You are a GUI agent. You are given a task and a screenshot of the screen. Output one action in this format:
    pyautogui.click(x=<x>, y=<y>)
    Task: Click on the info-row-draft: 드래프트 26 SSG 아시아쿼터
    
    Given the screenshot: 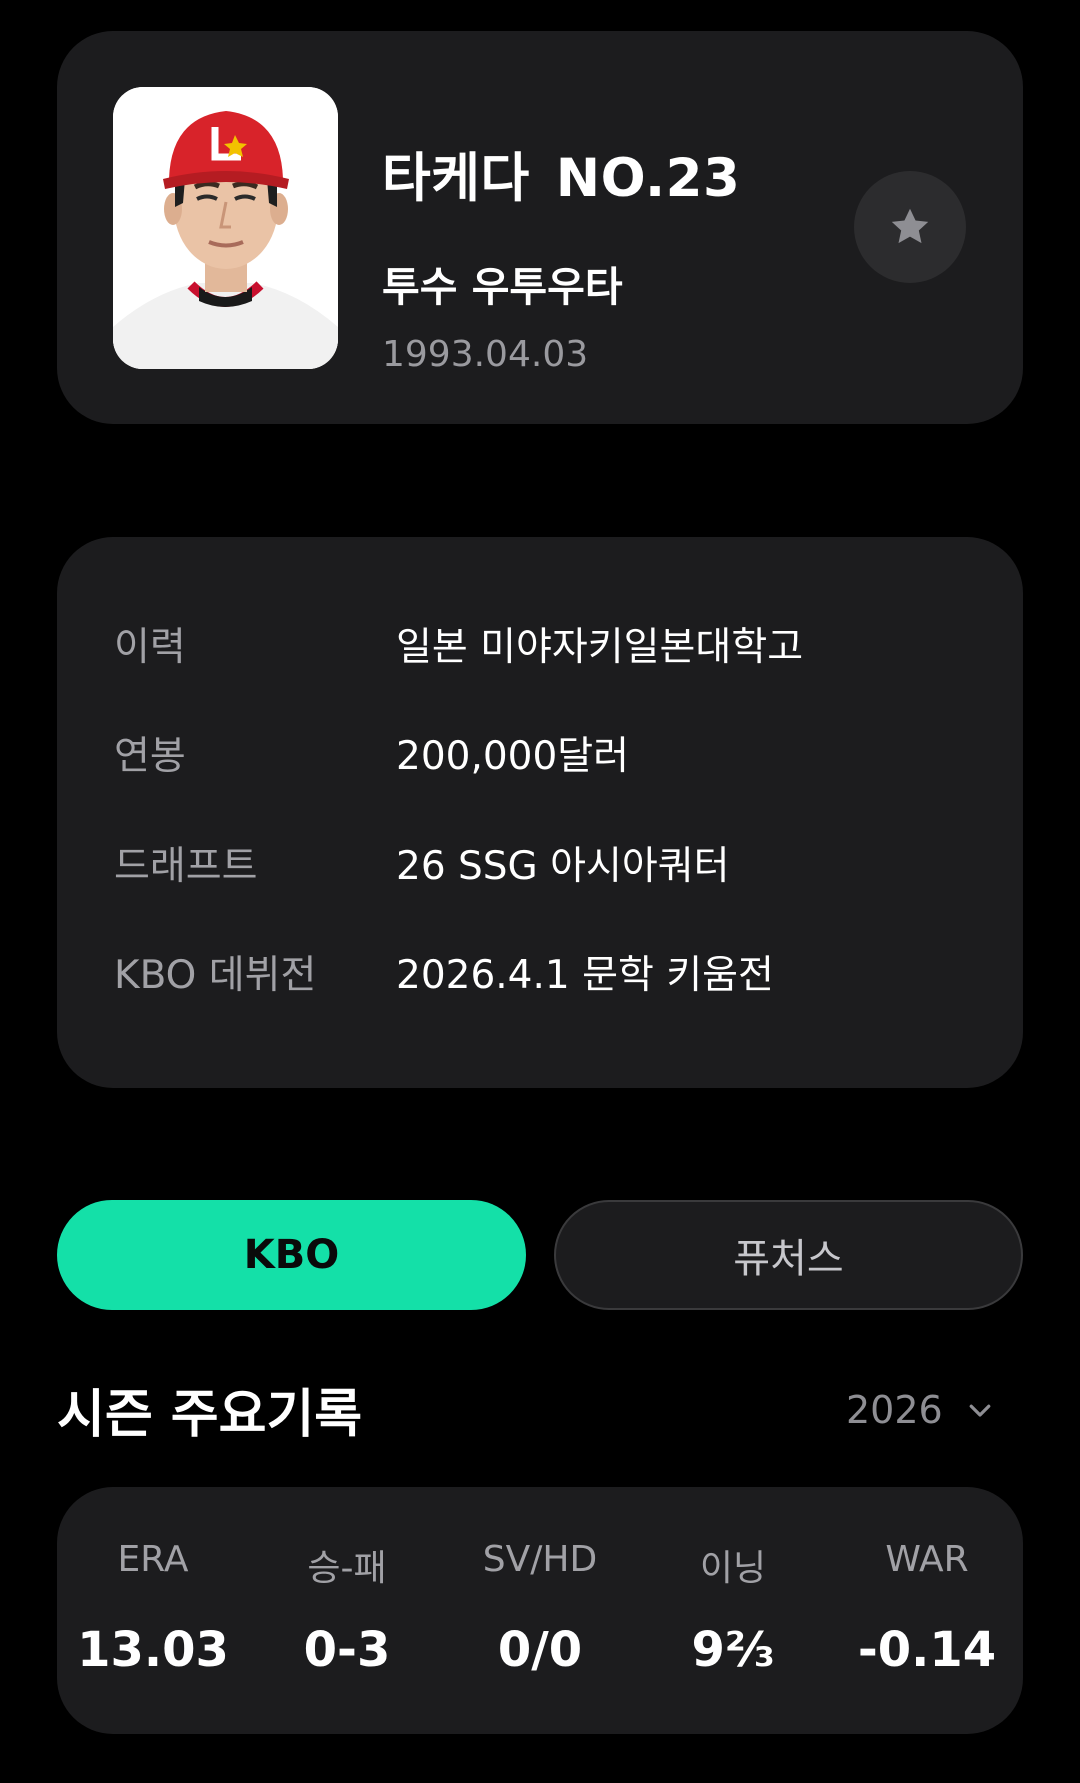 What is the action you would take?
    pyautogui.click(x=422, y=863)
    